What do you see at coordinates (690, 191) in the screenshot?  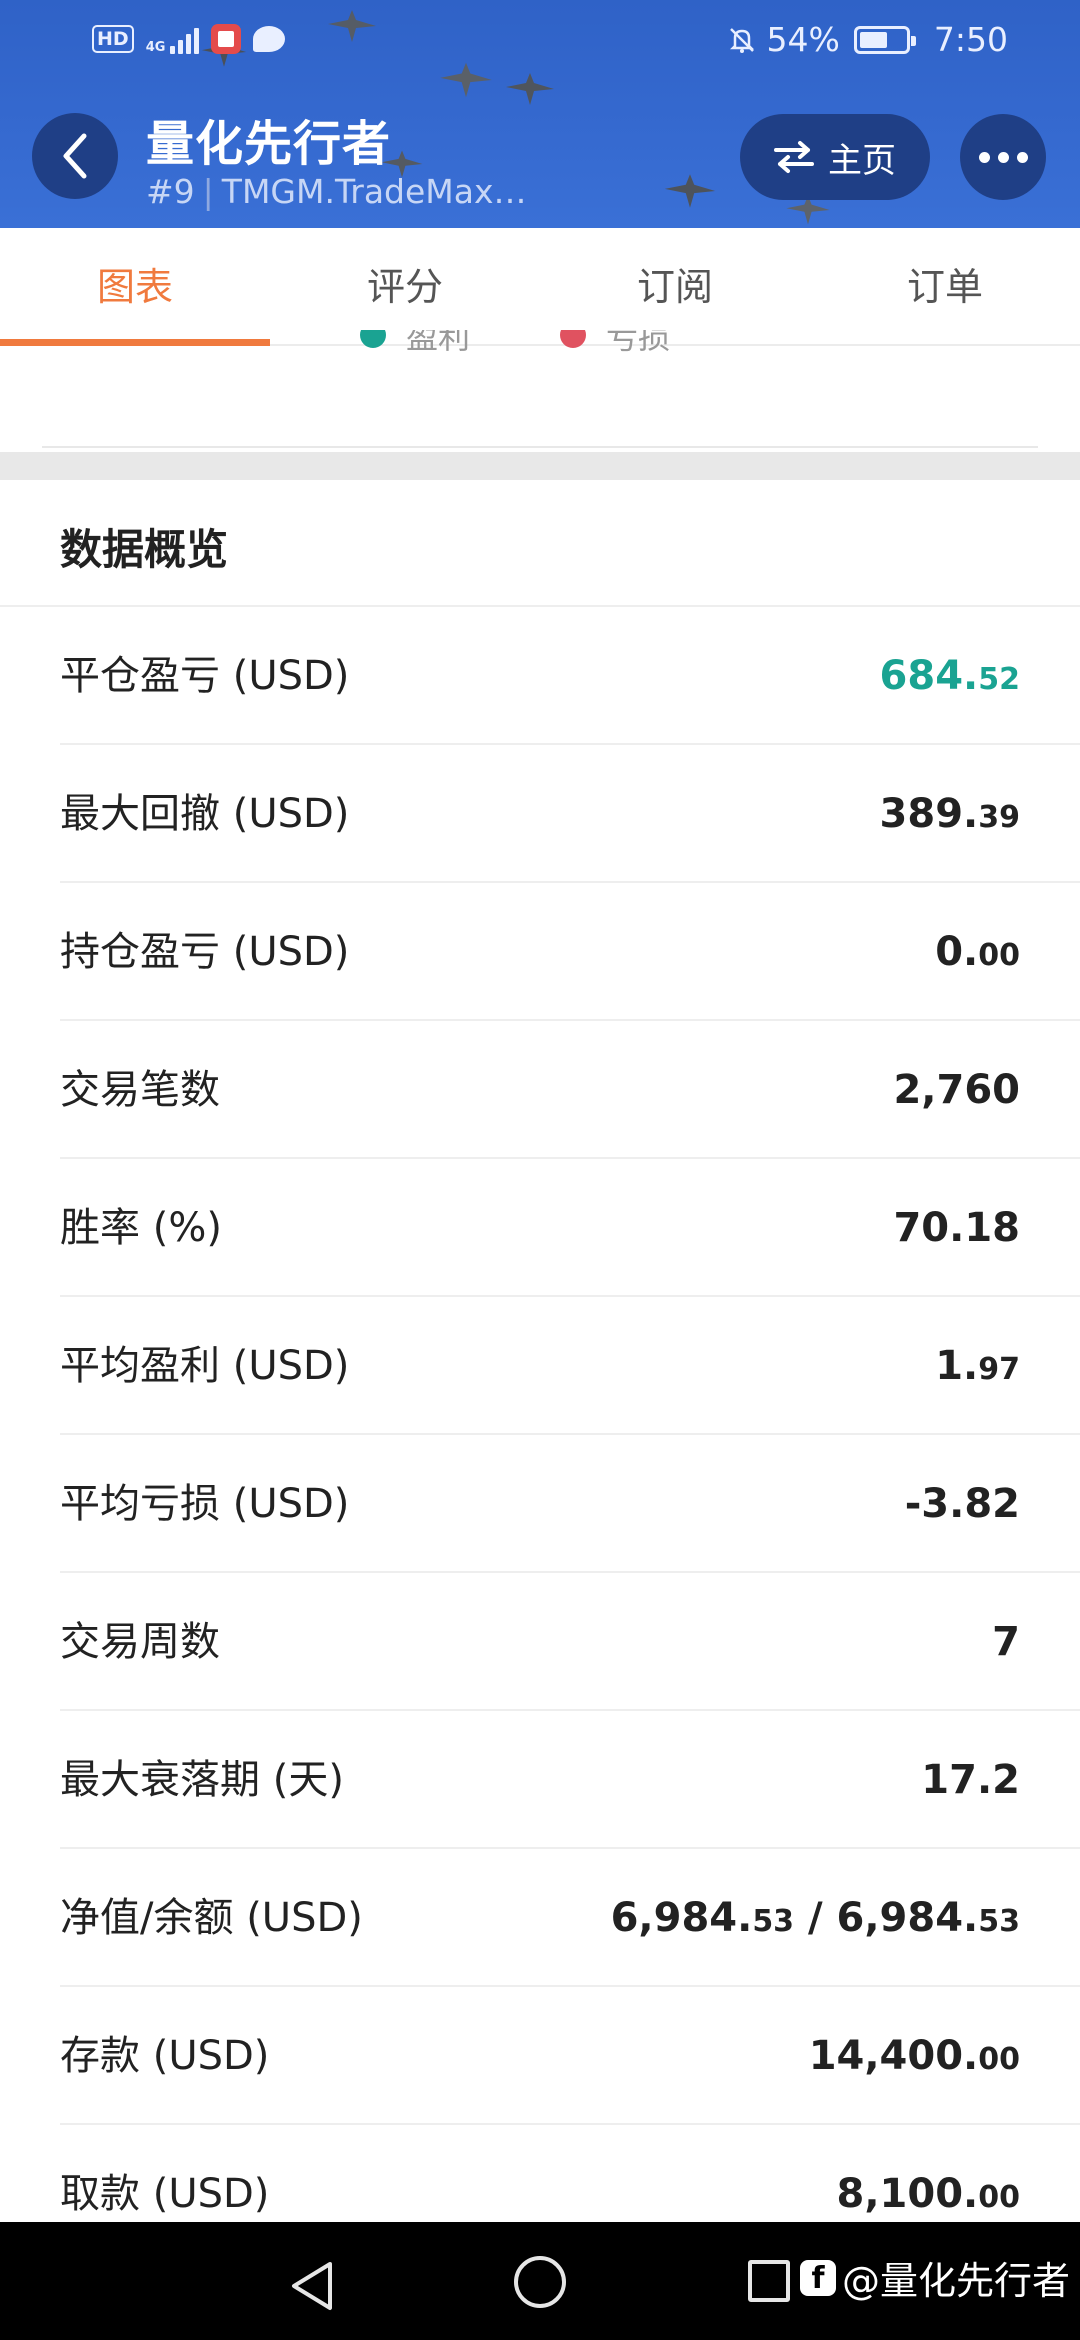 I see `pigeon-decoration` at bounding box center [690, 191].